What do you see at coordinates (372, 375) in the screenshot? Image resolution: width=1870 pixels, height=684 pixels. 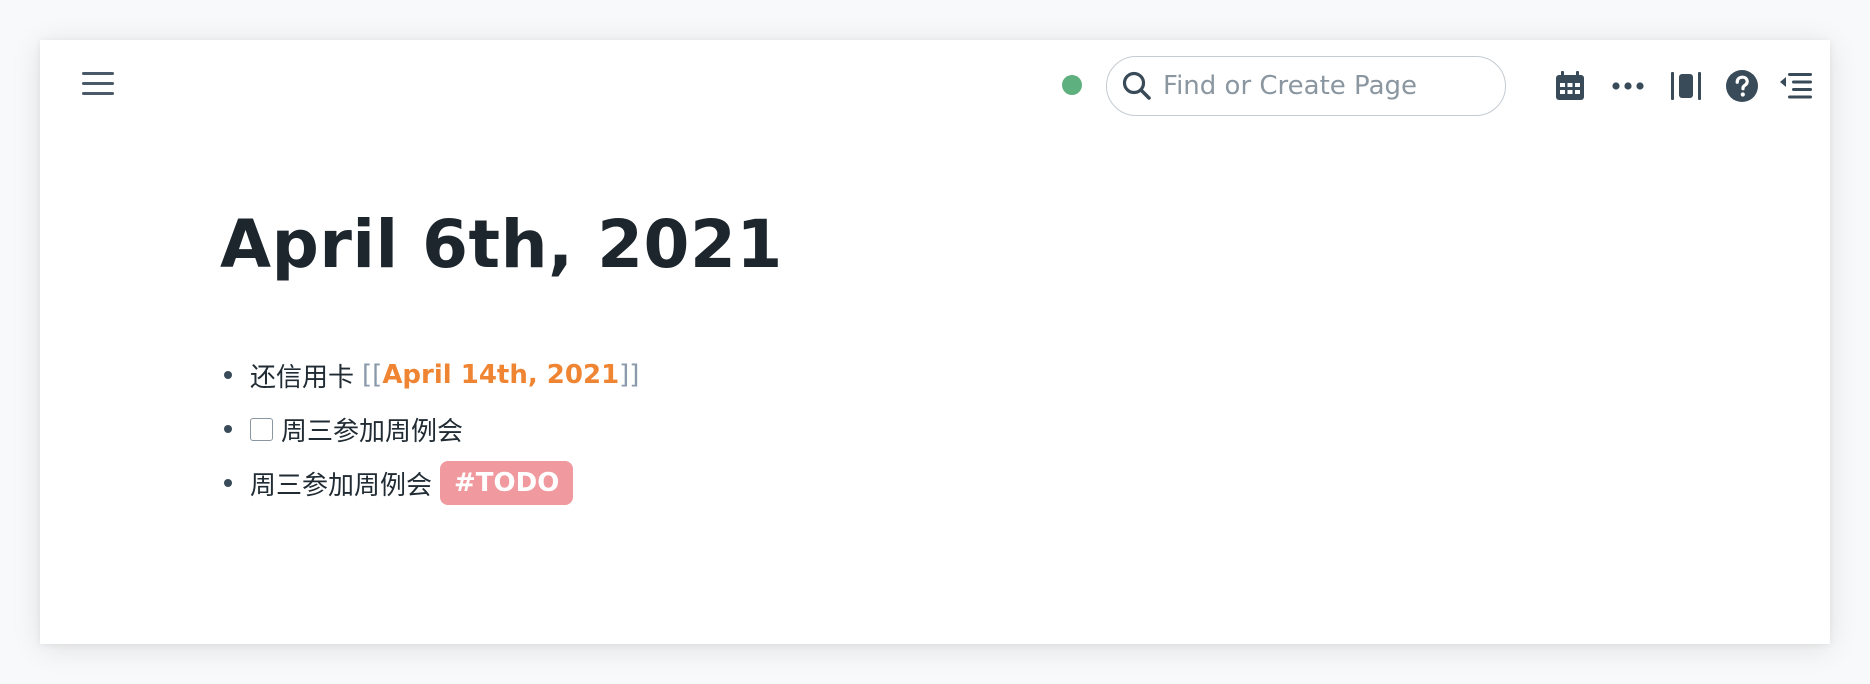 I see `open-bracket: [[` at bounding box center [372, 375].